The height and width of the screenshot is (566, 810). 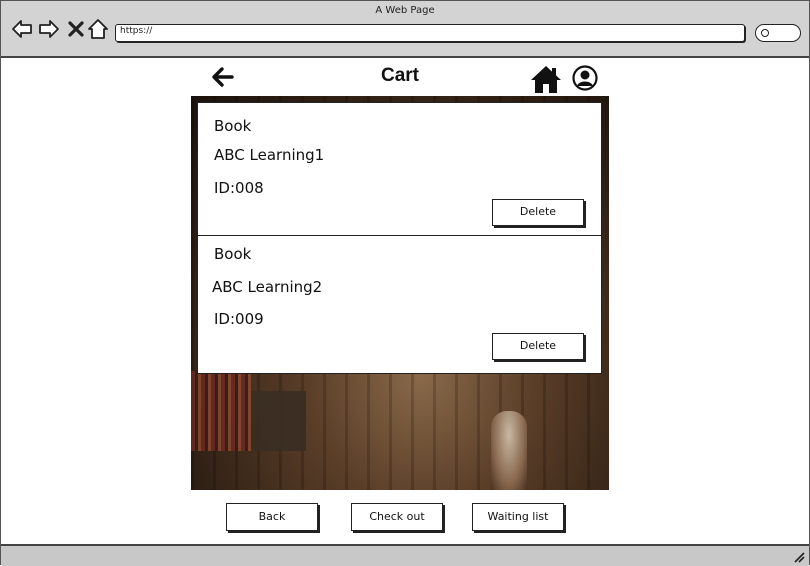 I want to click on user-account-icon, so click(x=585, y=78).